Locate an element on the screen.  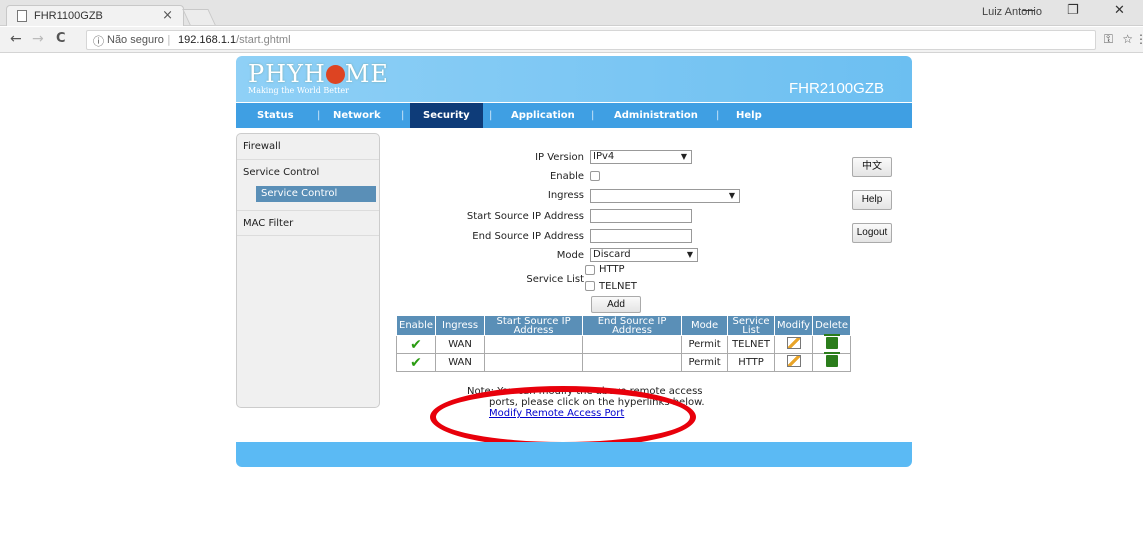
sidebar-item-firewall: Firewall is located at coordinates (308, 147).